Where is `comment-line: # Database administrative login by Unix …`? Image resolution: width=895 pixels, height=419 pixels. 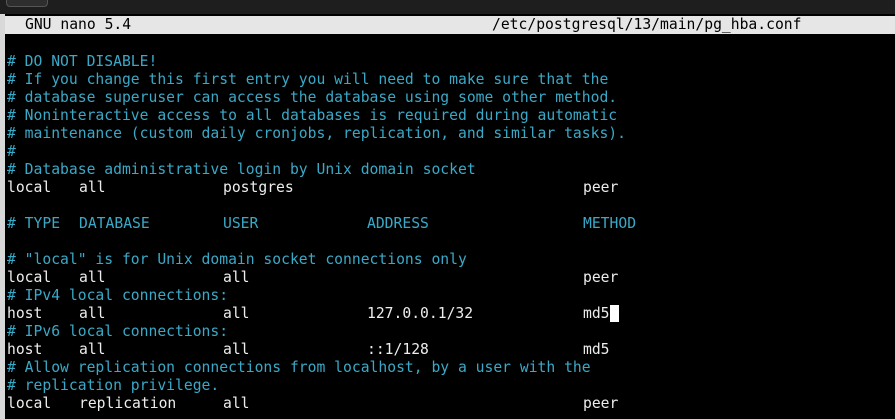 comment-line: # Database administrative login by Unix … is located at coordinates (241, 169).